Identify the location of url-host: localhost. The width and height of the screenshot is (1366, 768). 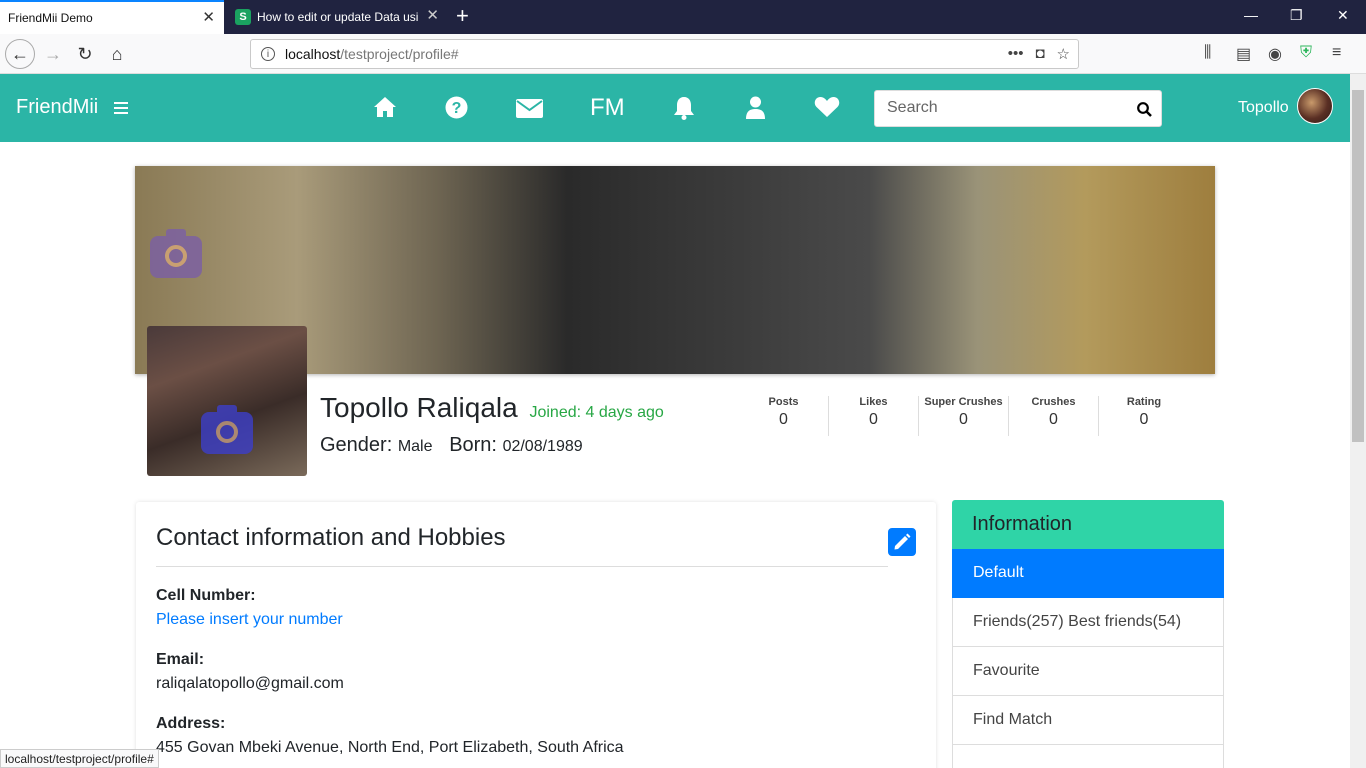
(313, 54).